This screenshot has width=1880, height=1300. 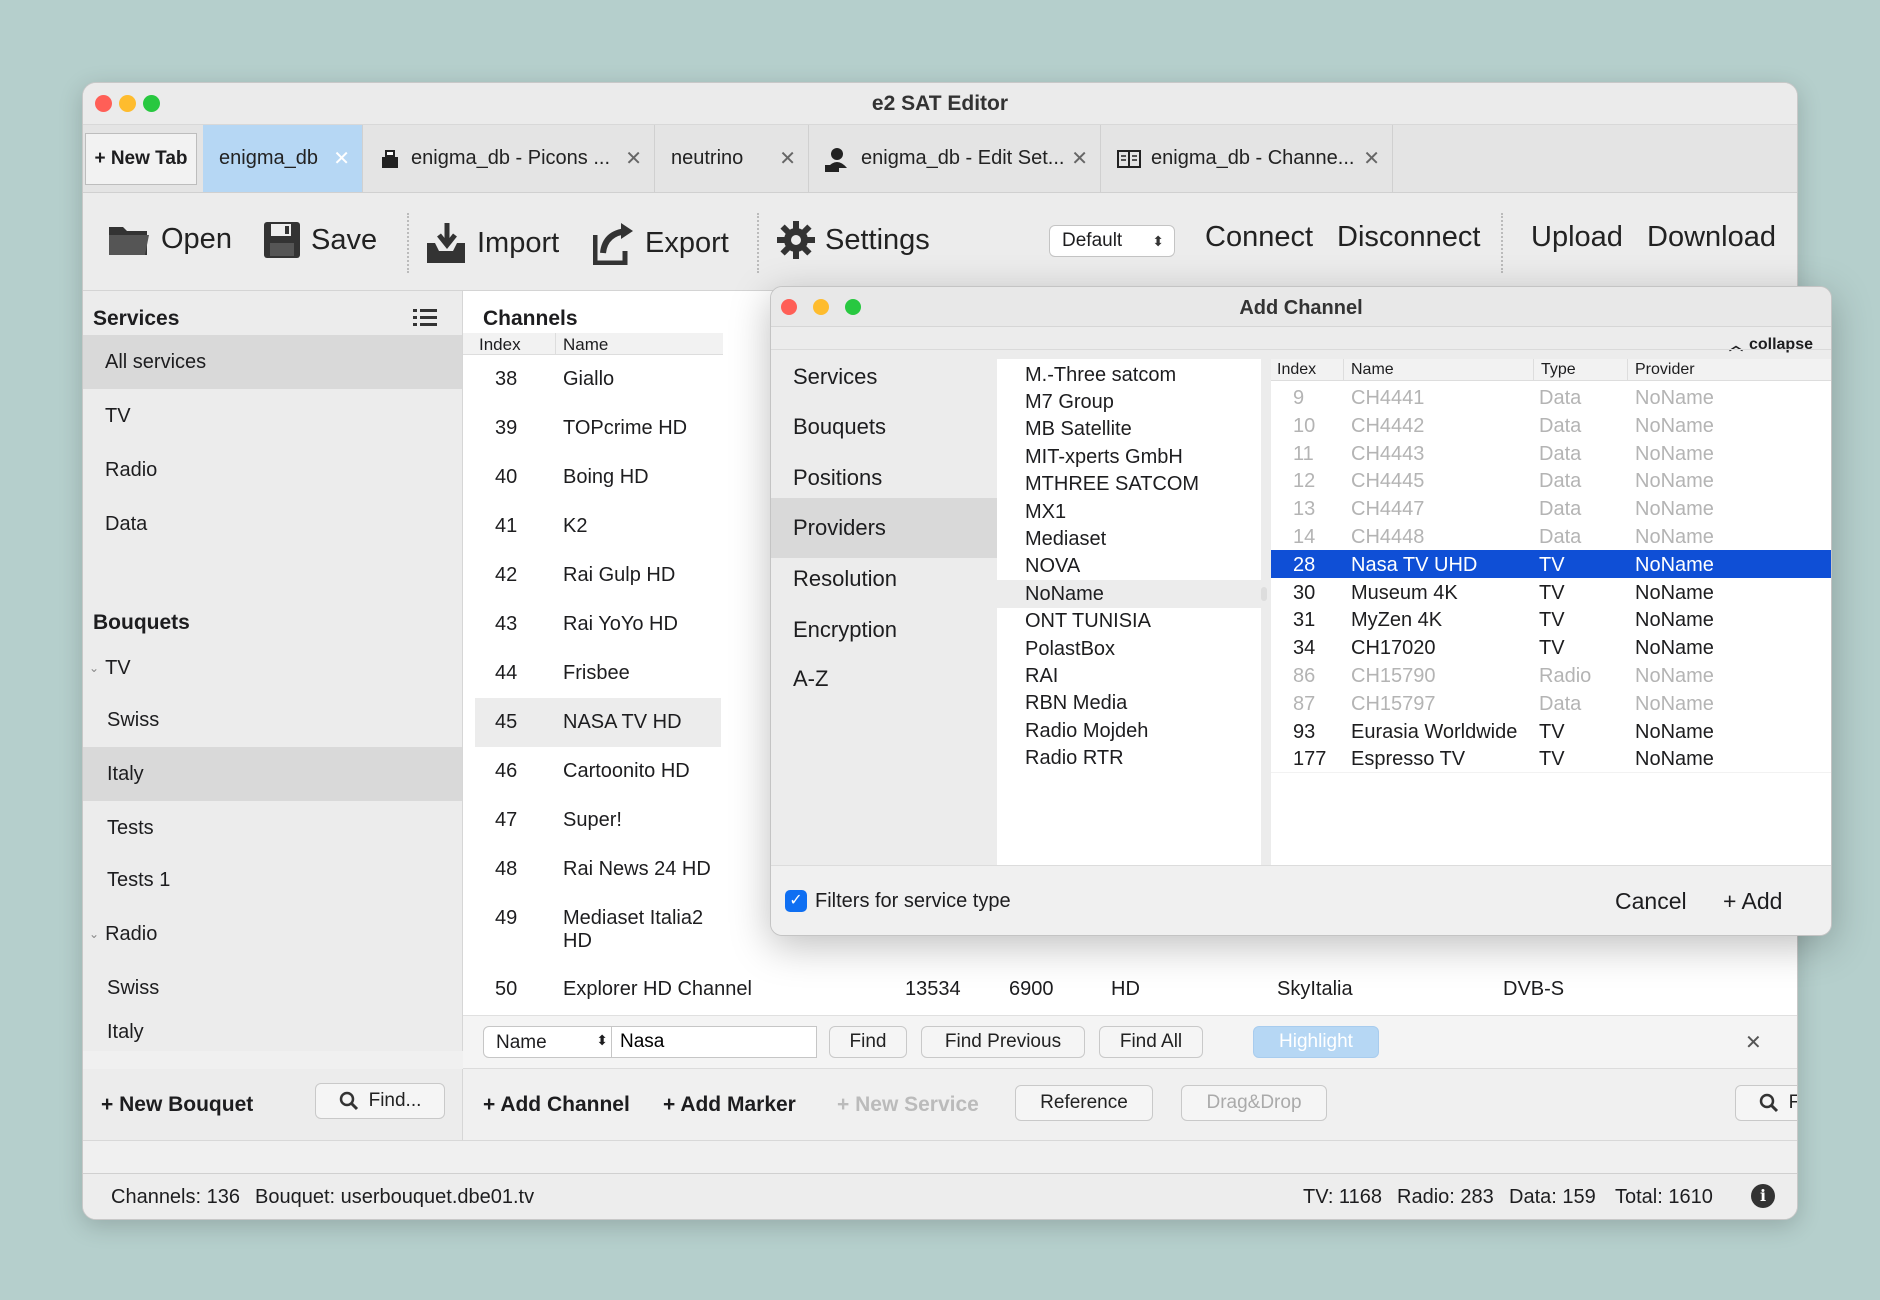 I want to click on tab-picons: enigma_db - Picons ... ✕, so click(x=509, y=158).